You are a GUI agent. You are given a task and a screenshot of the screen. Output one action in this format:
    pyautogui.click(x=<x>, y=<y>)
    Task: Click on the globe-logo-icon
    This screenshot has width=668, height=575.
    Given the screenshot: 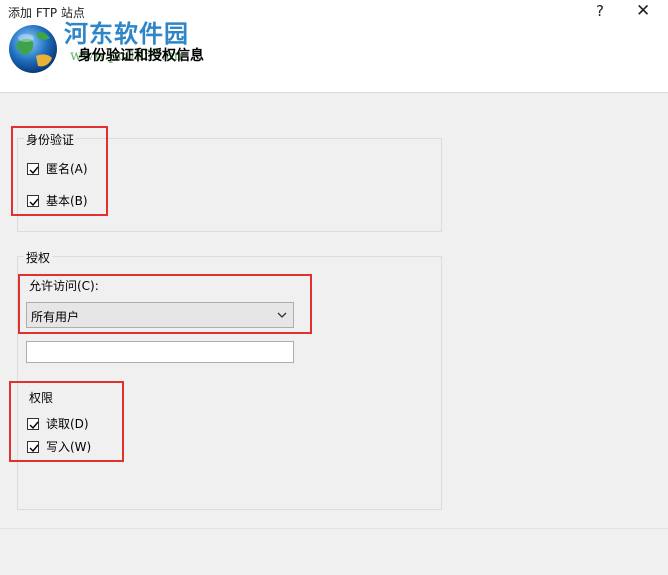 What is the action you would take?
    pyautogui.click(x=33, y=49)
    